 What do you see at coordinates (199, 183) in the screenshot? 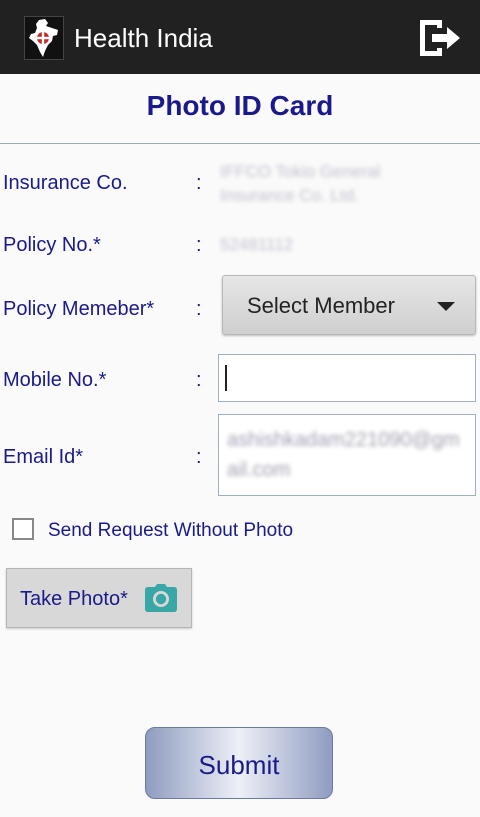
I see `insurance-colon: :` at bounding box center [199, 183].